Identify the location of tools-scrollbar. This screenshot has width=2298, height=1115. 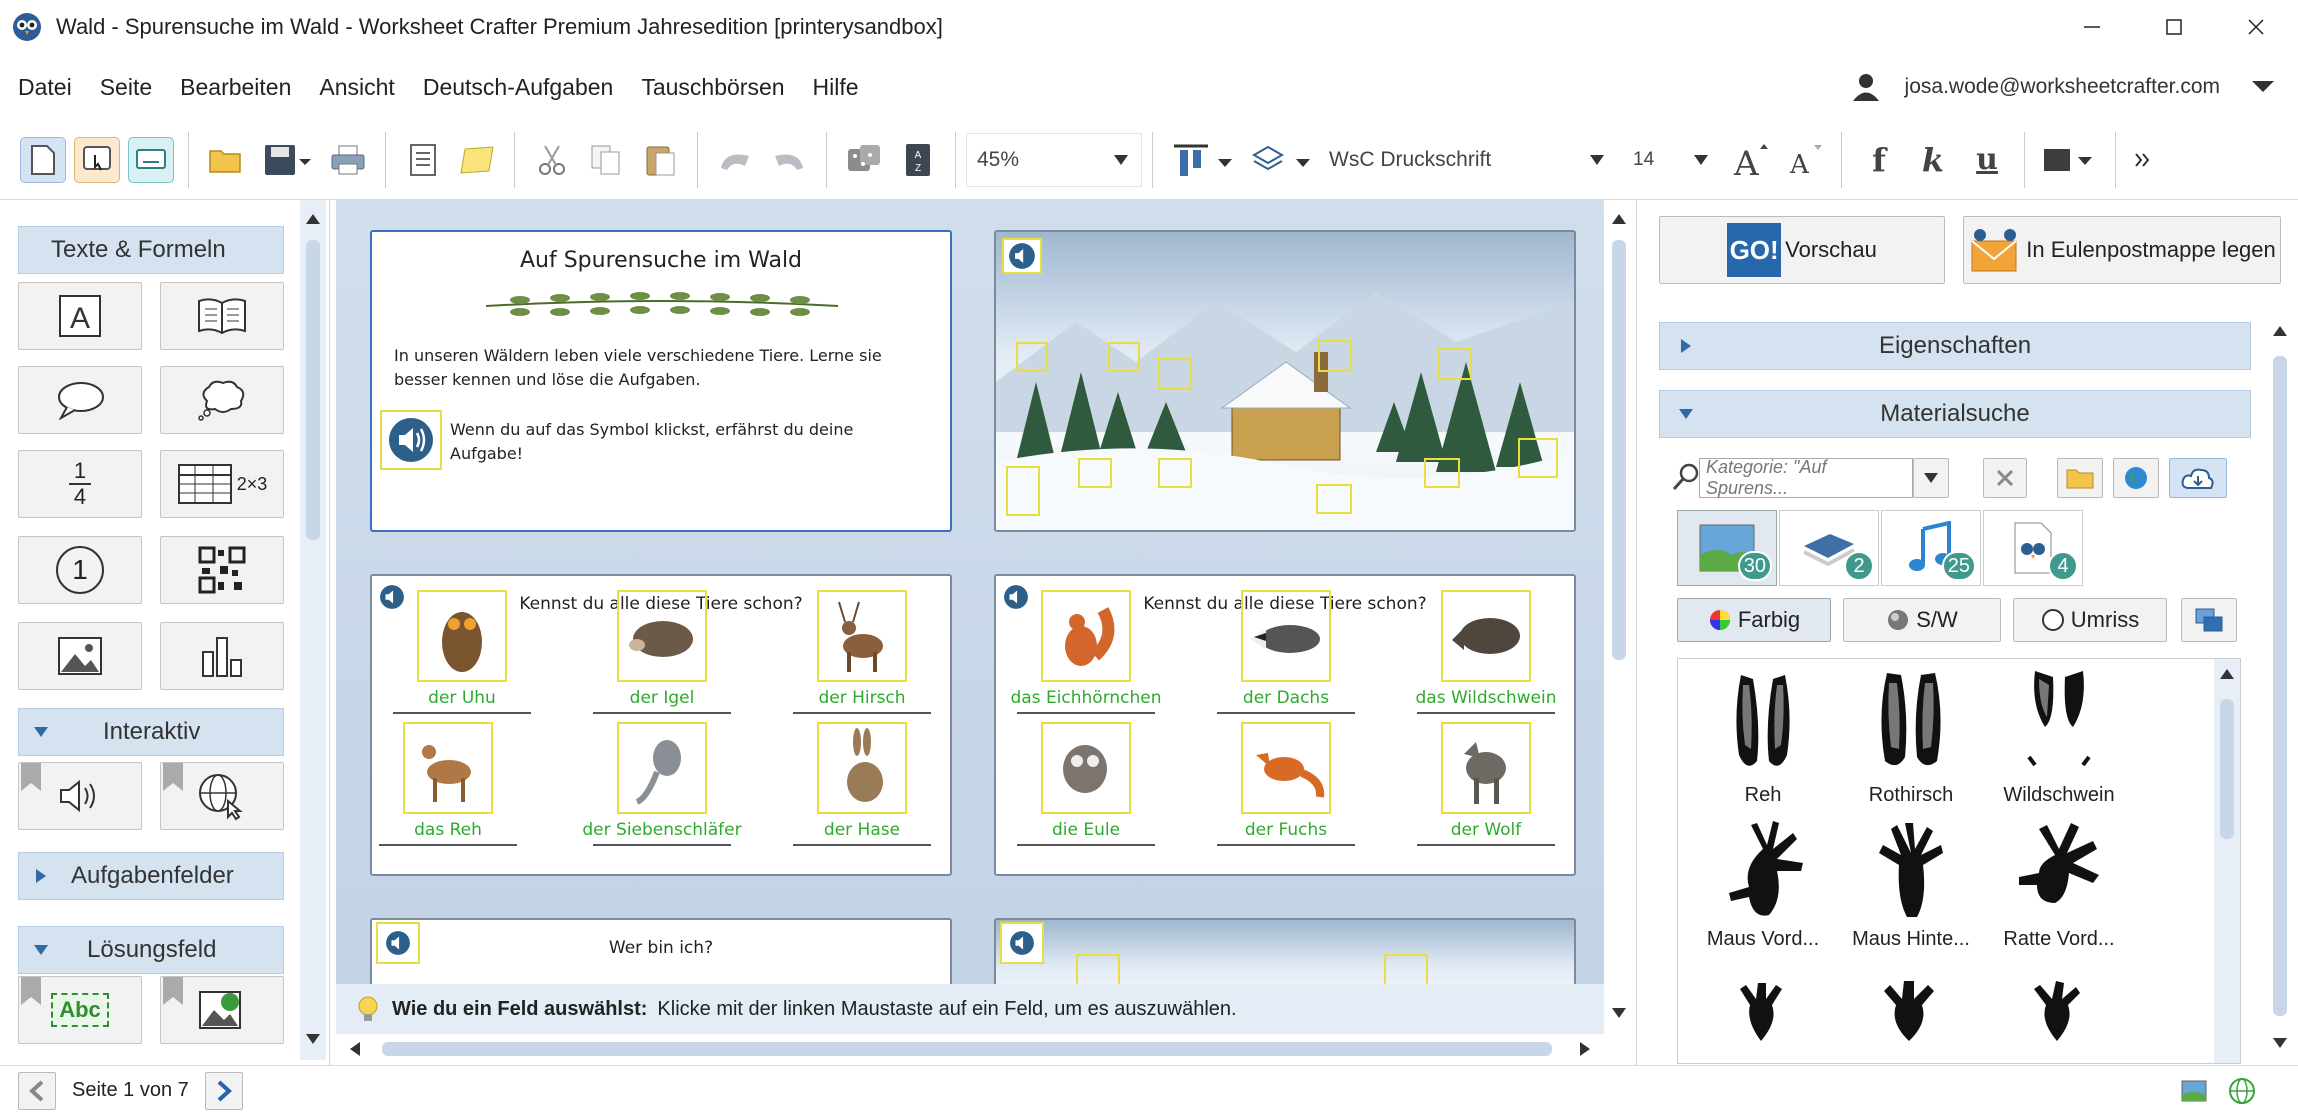
(313, 630).